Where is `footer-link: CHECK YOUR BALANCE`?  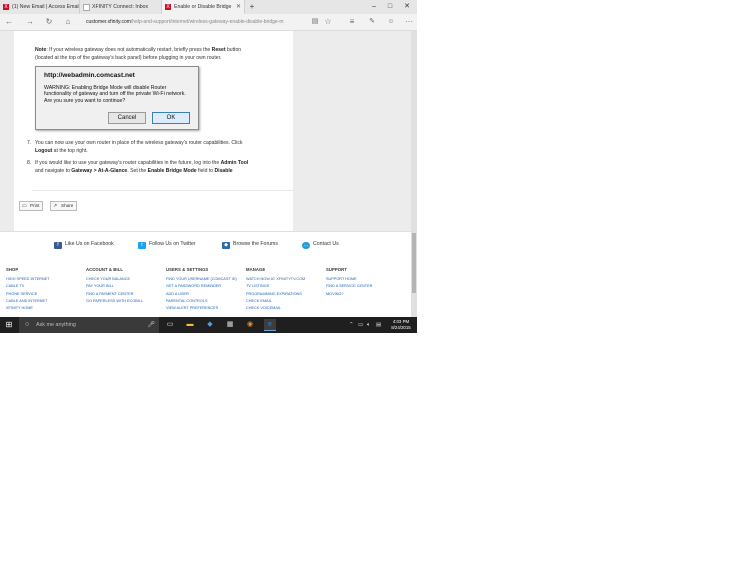
footer-link: CHECK YOUR BALANCE is located at coordinates (114, 279).